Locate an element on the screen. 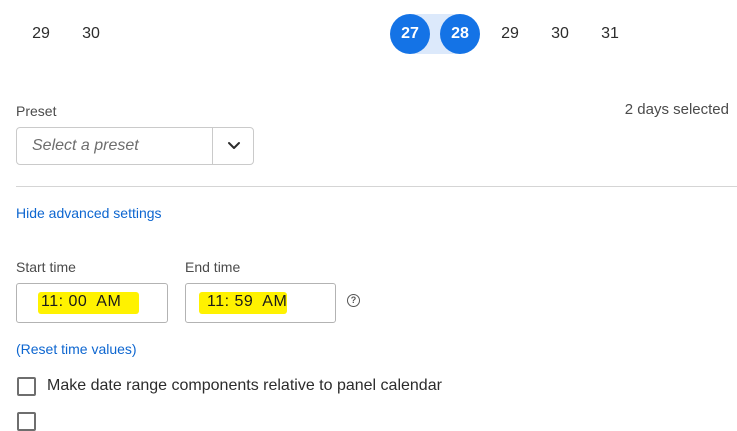  section-divider is located at coordinates (376, 186).